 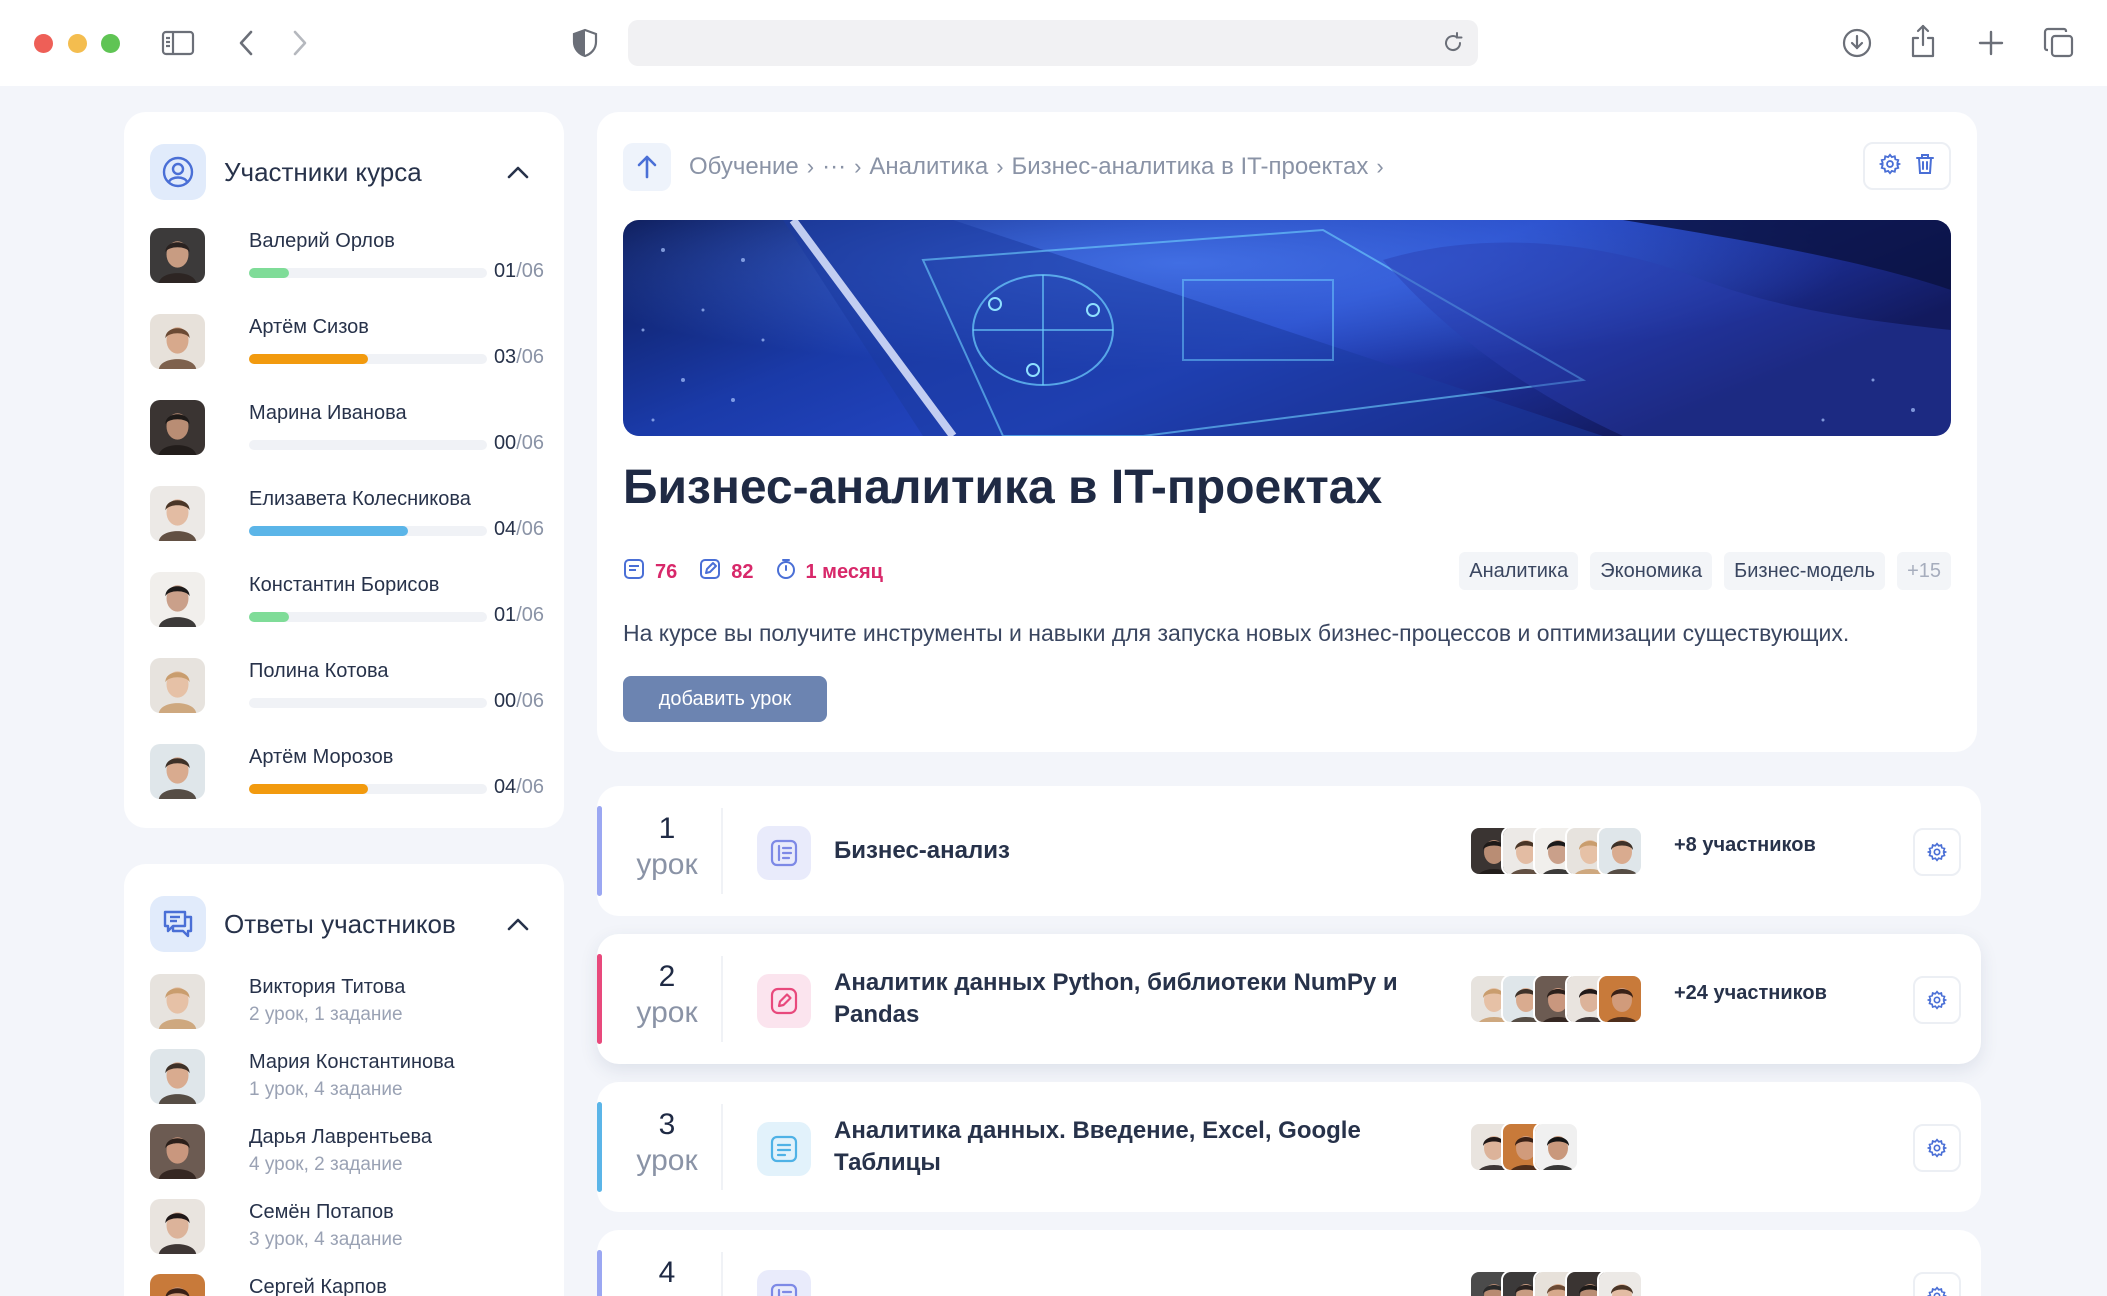 I want to click on answer-lesson-task: 4 урок, 2 задание, so click(x=326, y=1164).